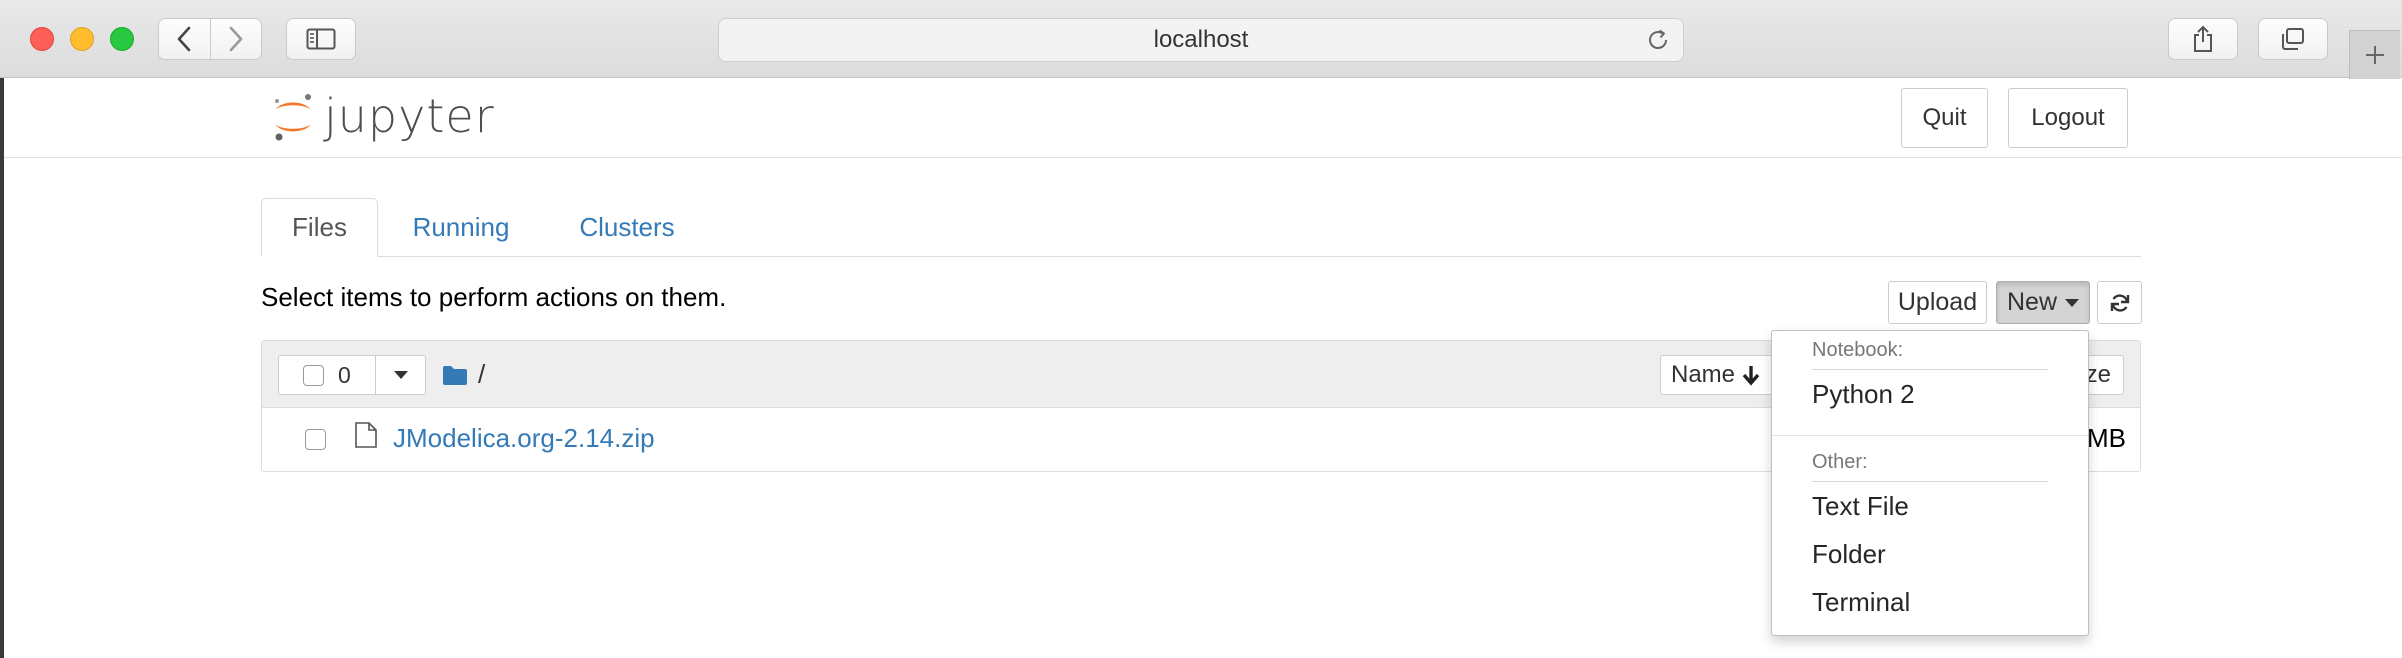  I want to click on logout-button: Logout, so click(2068, 118).